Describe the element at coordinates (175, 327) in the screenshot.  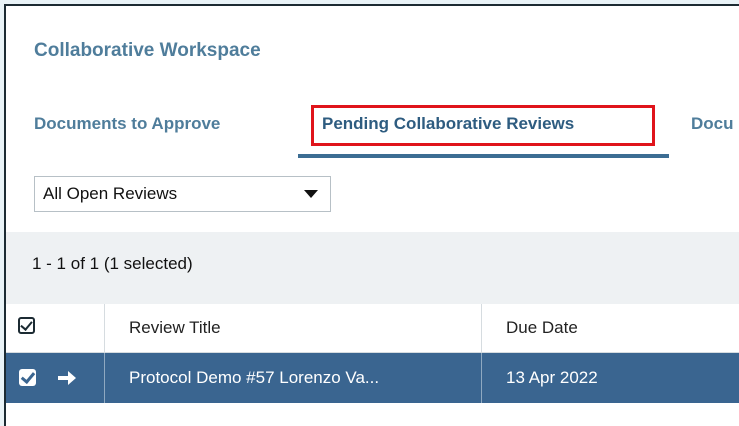
I see `review-title-header-label: Review Title` at that location.